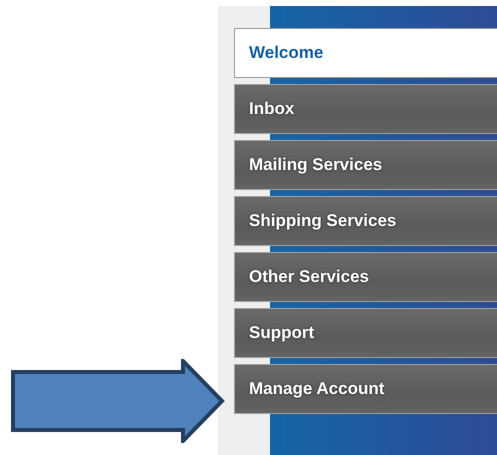 The height and width of the screenshot is (455, 497). What do you see at coordinates (365, 165) in the screenshot?
I see `menu-item: Mailing Services` at bounding box center [365, 165].